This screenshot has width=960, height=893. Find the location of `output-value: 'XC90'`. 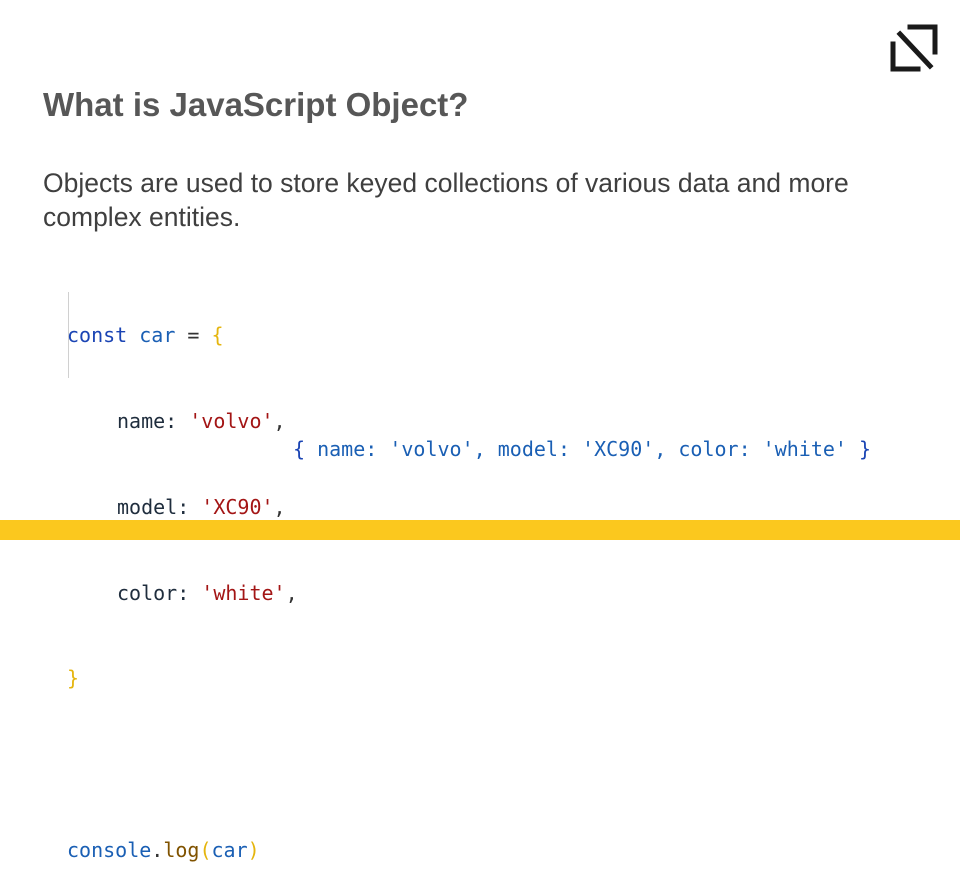

output-value: 'XC90' is located at coordinates (618, 449).